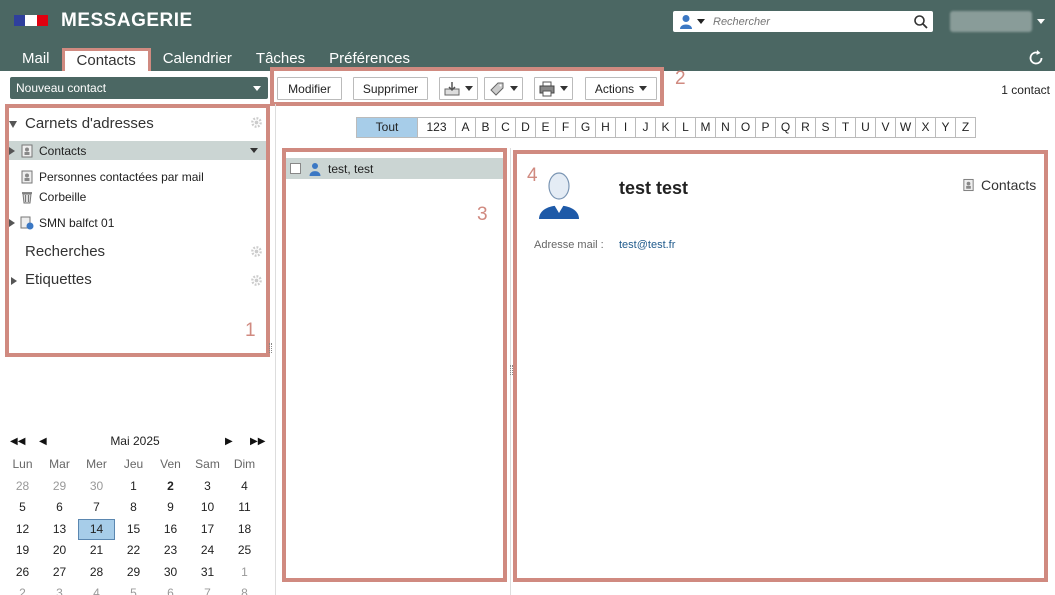 The height and width of the screenshot is (595, 1055). What do you see at coordinates (387, 127) in the screenshot?
I see `filter-all: Tout` at bounding box center [387, 127].